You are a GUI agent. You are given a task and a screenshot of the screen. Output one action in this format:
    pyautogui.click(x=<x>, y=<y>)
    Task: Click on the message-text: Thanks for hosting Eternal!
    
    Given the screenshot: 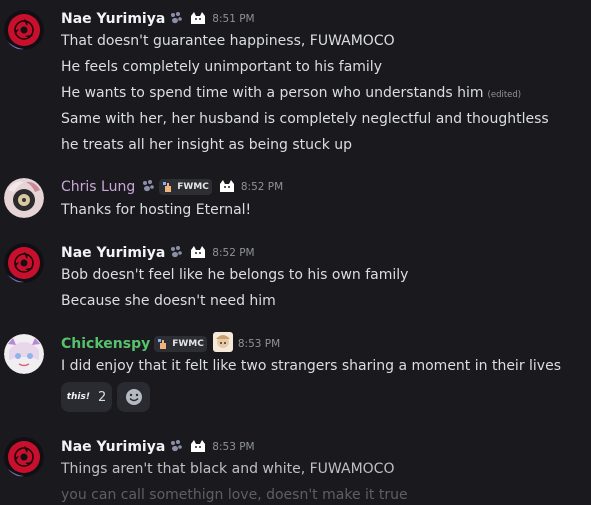 What is the action you would take?
    pyautogui.click(x=156, y=210)
    